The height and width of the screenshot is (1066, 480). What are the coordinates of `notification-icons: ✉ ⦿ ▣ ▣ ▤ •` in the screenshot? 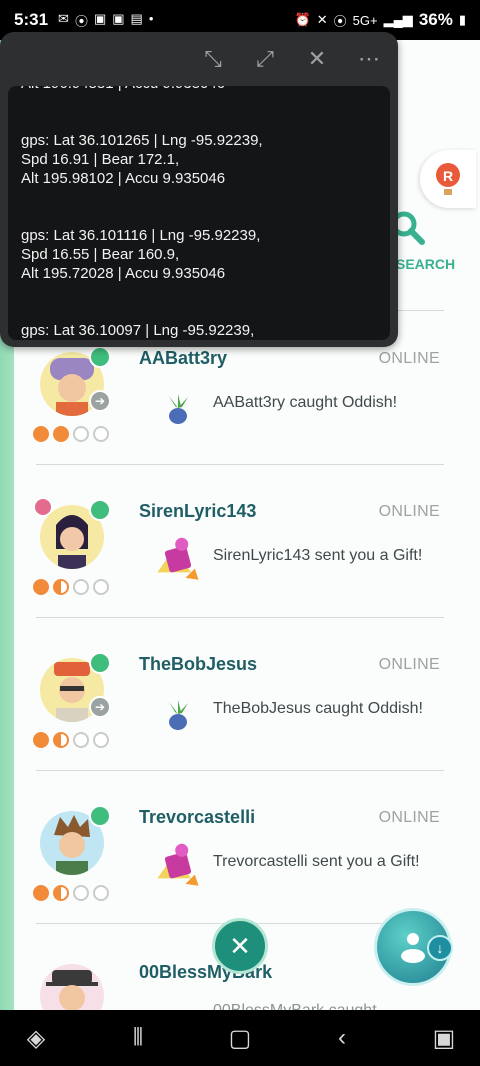 It's located at (105, 20).